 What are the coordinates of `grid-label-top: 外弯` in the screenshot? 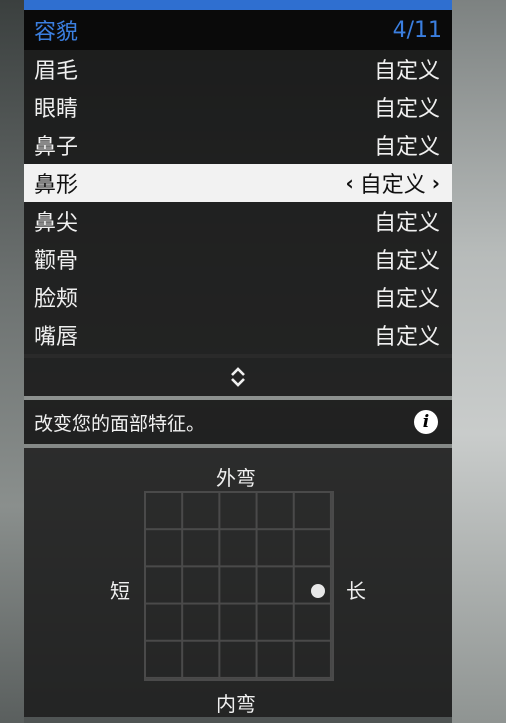 It's located at (236, 478).